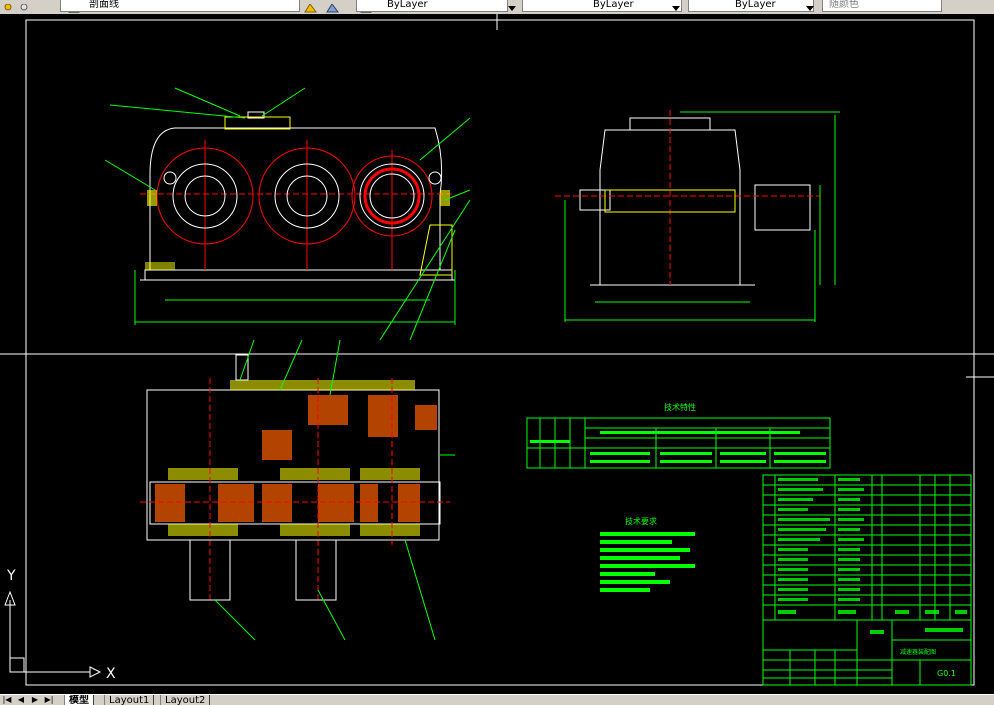  Describe the element at coordinates (24, 5) in the screenshot. I see `layer-freeze-icon` at that location.